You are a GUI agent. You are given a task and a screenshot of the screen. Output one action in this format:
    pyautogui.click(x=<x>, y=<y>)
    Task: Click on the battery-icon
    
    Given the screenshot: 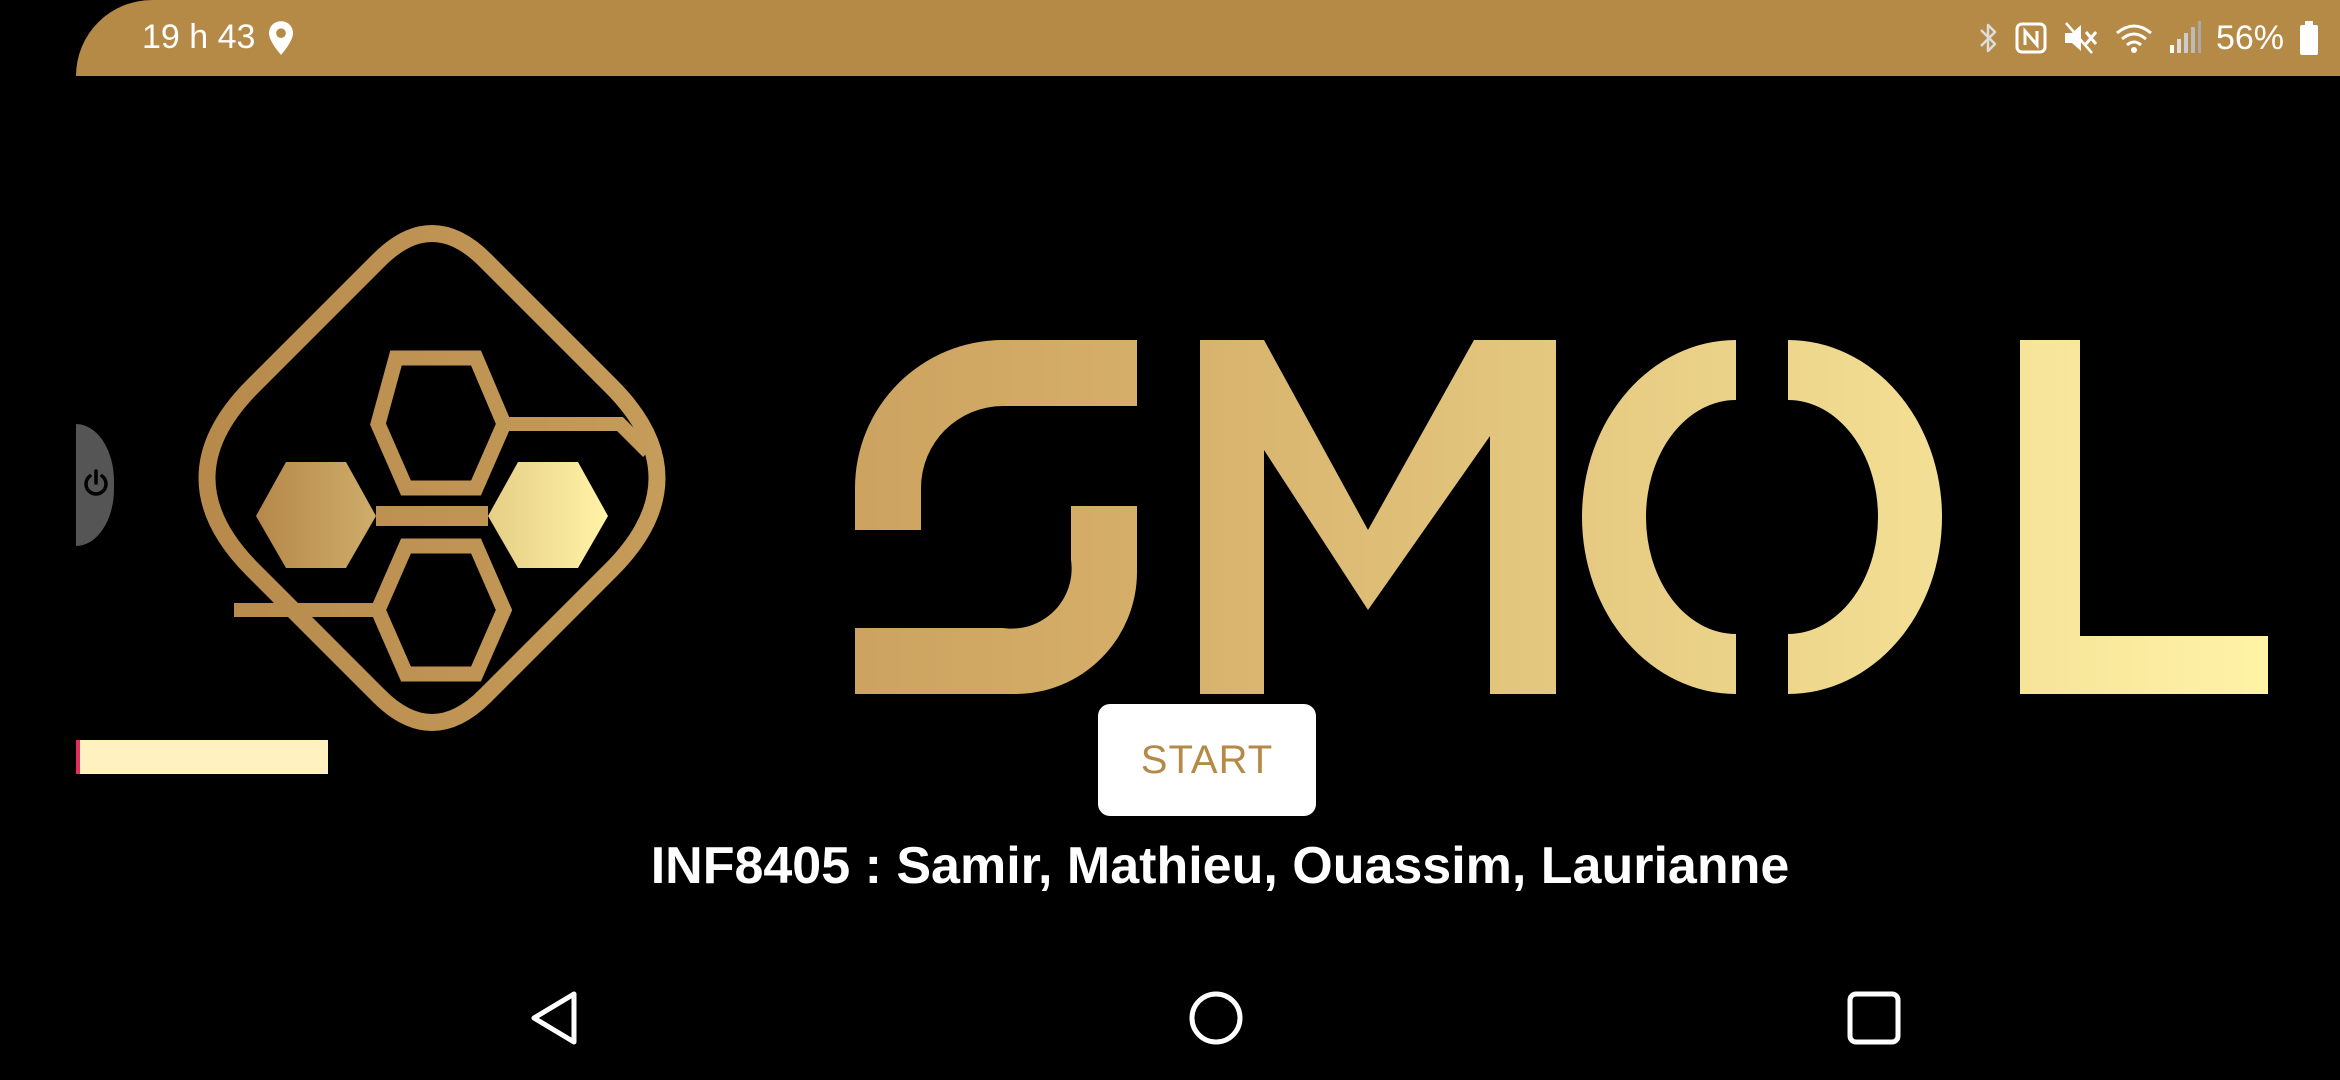 What is the action you would take?
    pyautogui.click(x=2309, y=38)
    